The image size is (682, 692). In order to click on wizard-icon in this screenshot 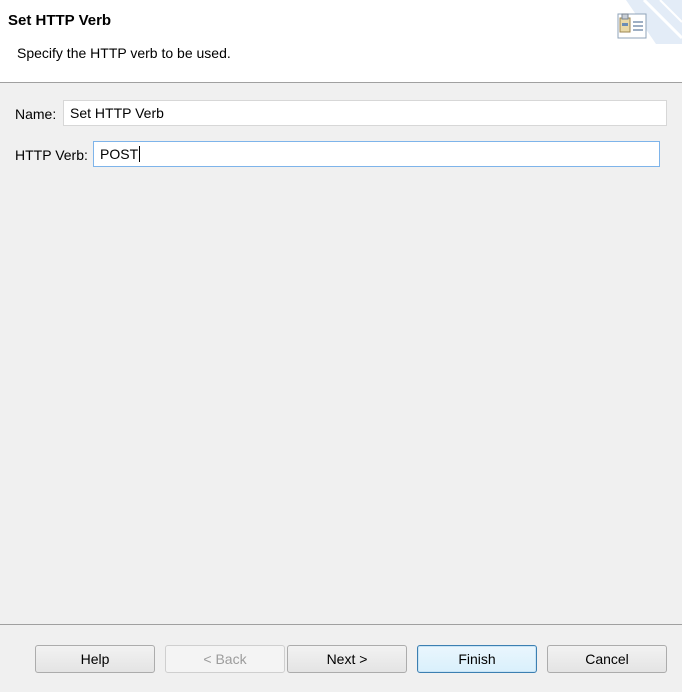, I will do `click(632, 26)`.